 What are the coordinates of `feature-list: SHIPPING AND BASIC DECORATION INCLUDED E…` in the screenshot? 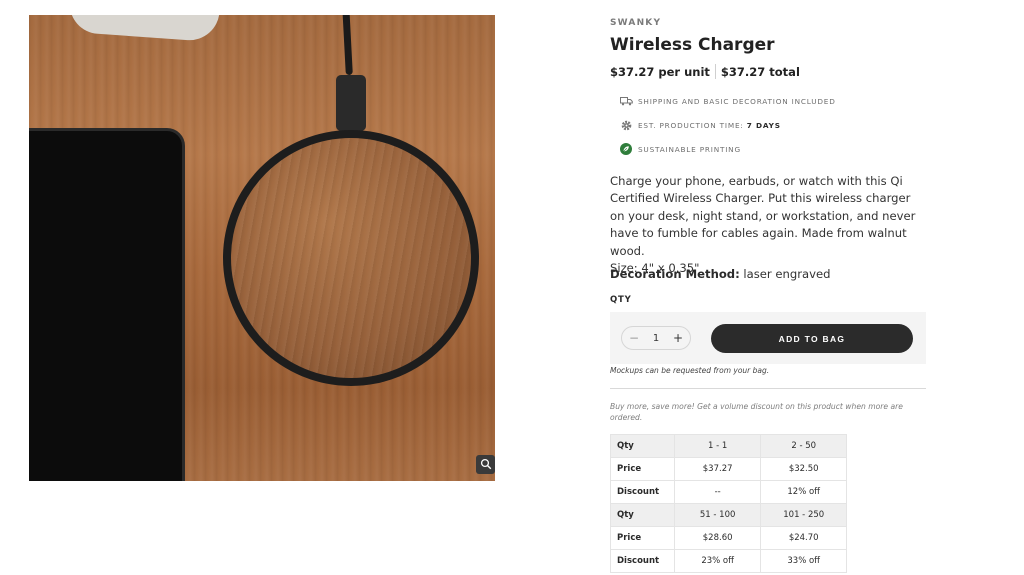 It's located at (727, 125).